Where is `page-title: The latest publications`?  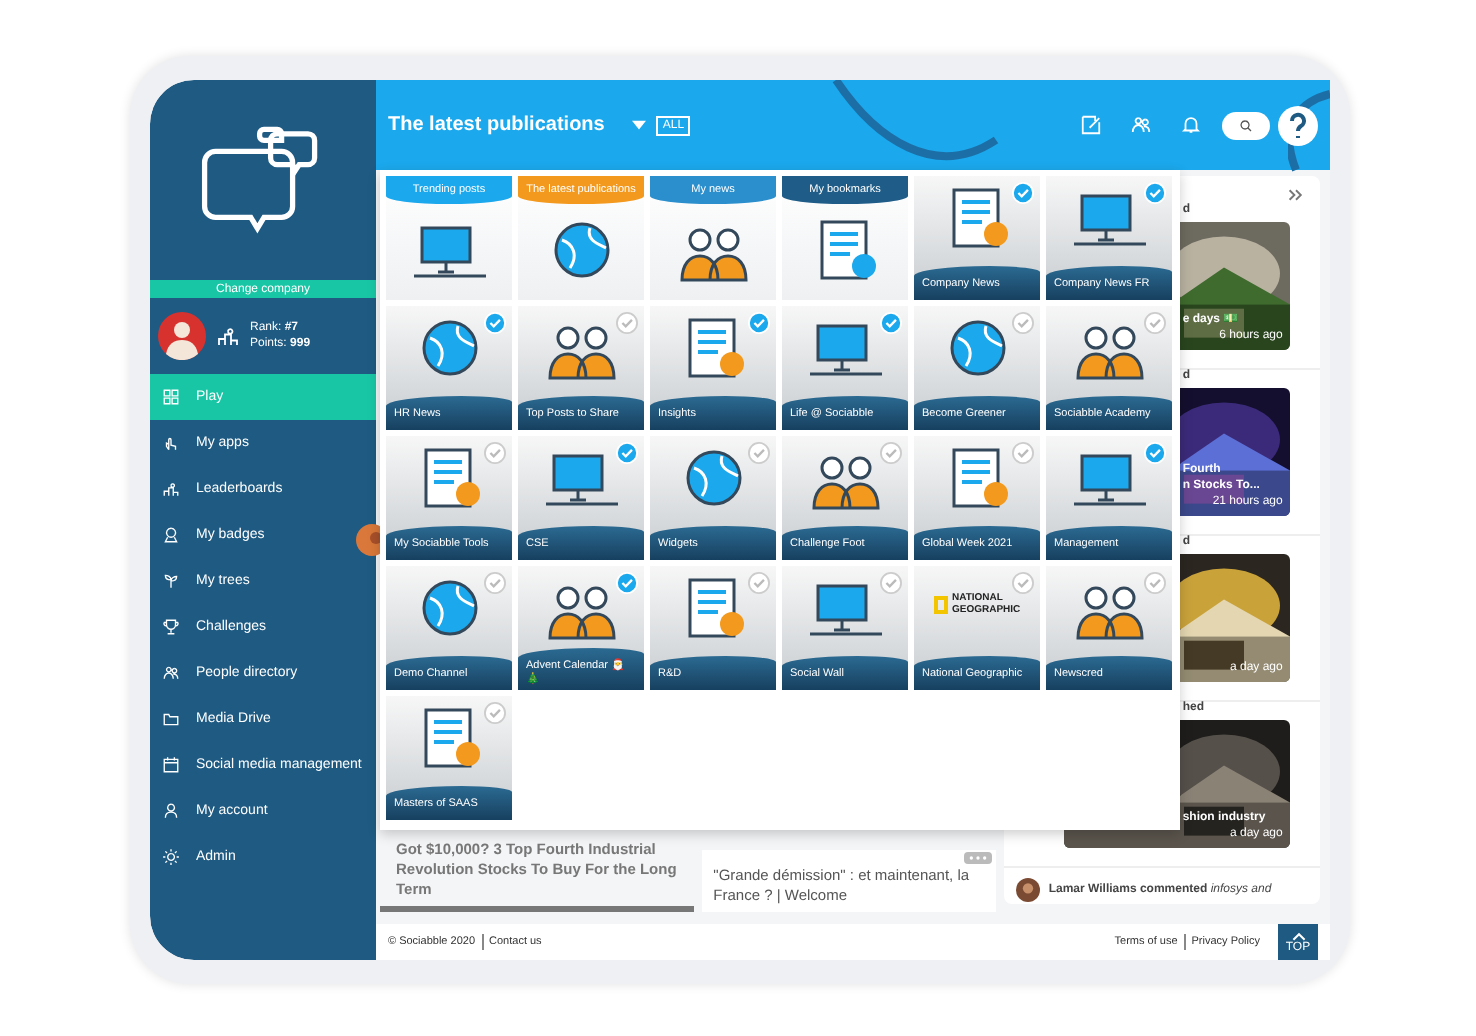 page-title: The latest publications is located at coordinates (496, 125).